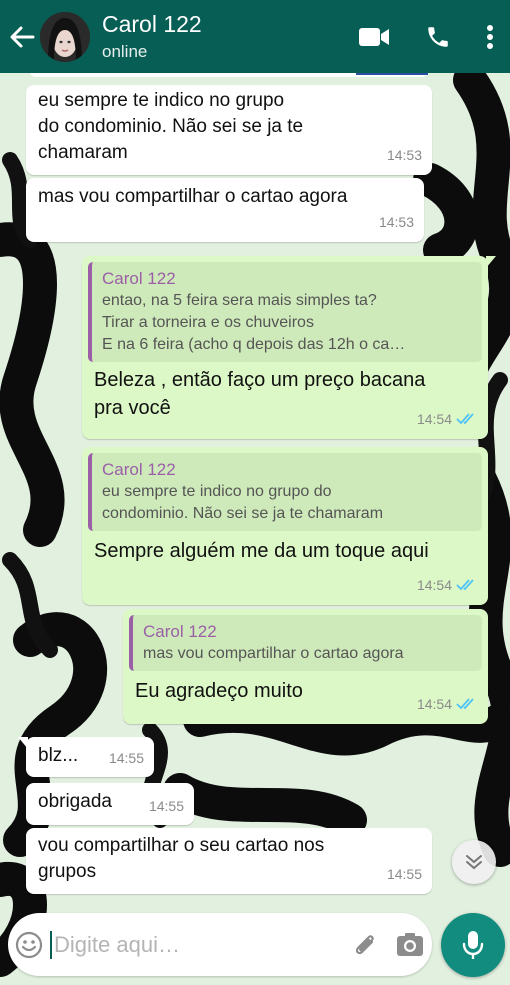  What do you see at coordinates (171, 126) in the screenshot?
I see `message-text: do condominio. Não sei se ja te` at bounding box center [171, 126].